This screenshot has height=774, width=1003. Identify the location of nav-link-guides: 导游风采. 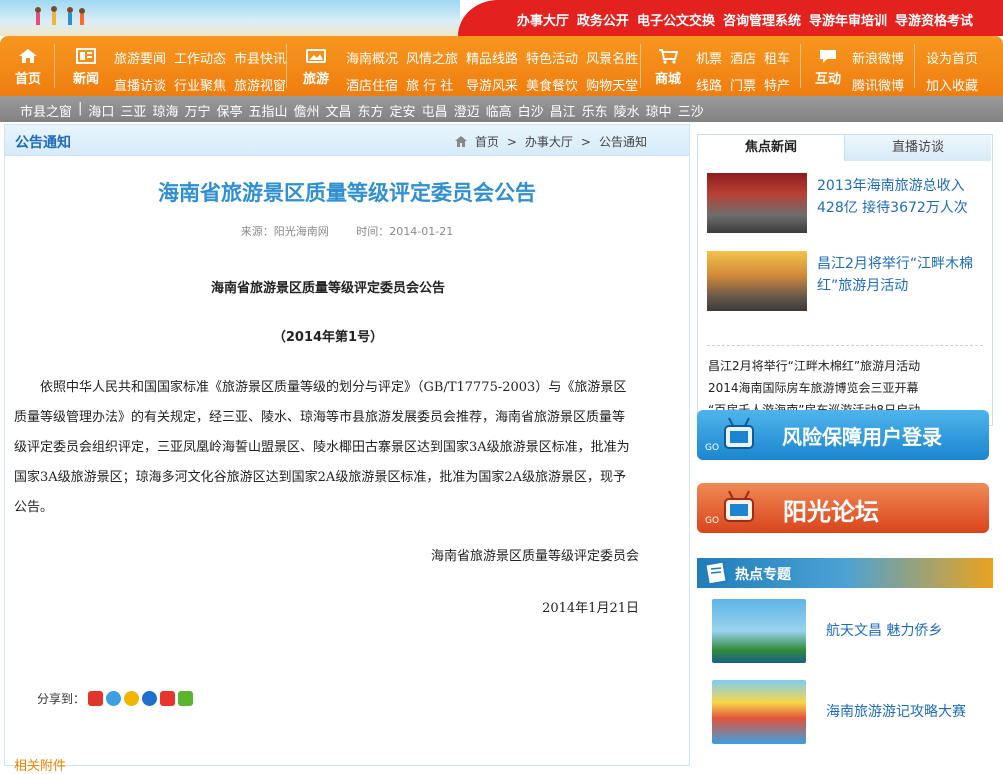
(492, 84).